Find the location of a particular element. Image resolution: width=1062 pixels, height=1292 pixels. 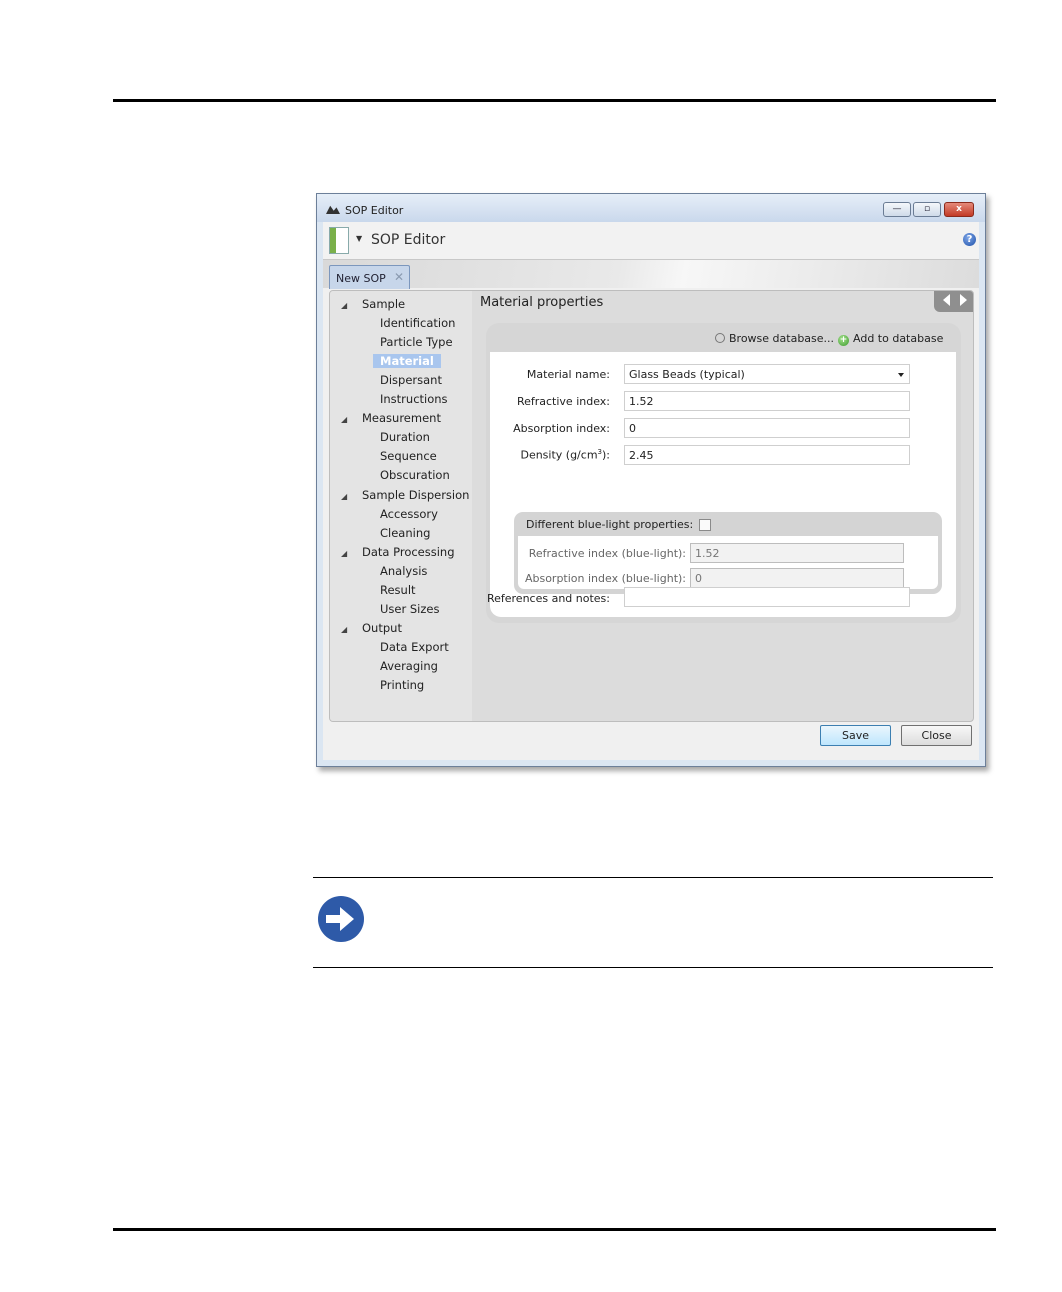

nav-item-dispersant: Dispersant is located at coordinates (411, 380).